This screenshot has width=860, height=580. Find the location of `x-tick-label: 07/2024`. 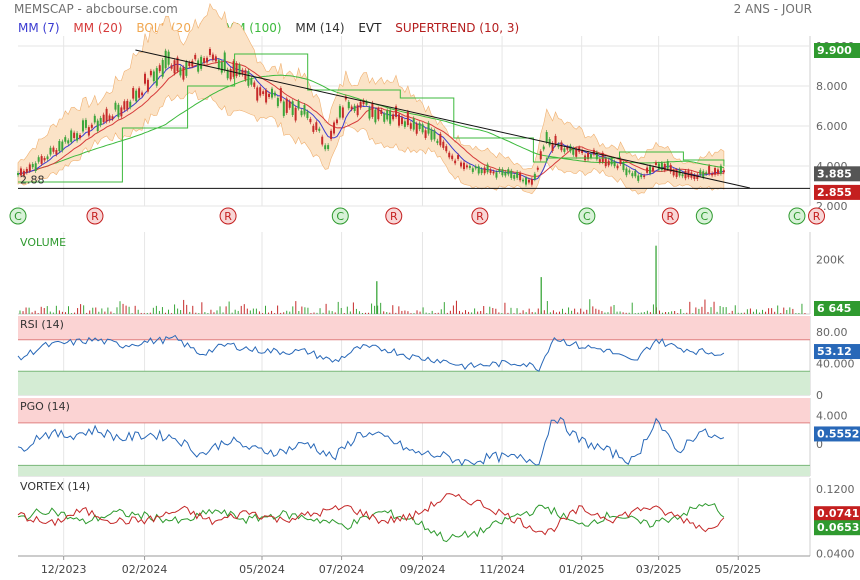

x-tick-label: 07/2024 is located at coordinates (342, 569).